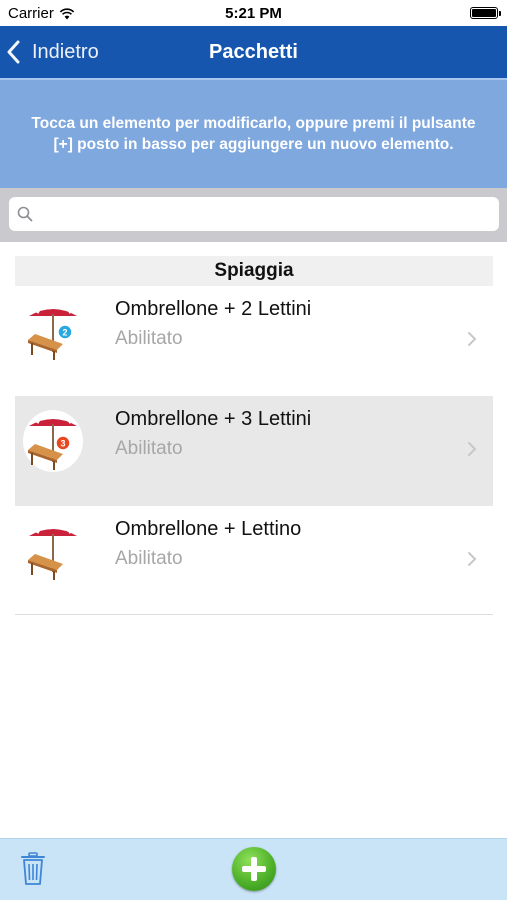 Image resolution: width=507 pixels, height=900 pixels. I want to click on nav-bar: Indietro Pacchetti, so click(253, 52).